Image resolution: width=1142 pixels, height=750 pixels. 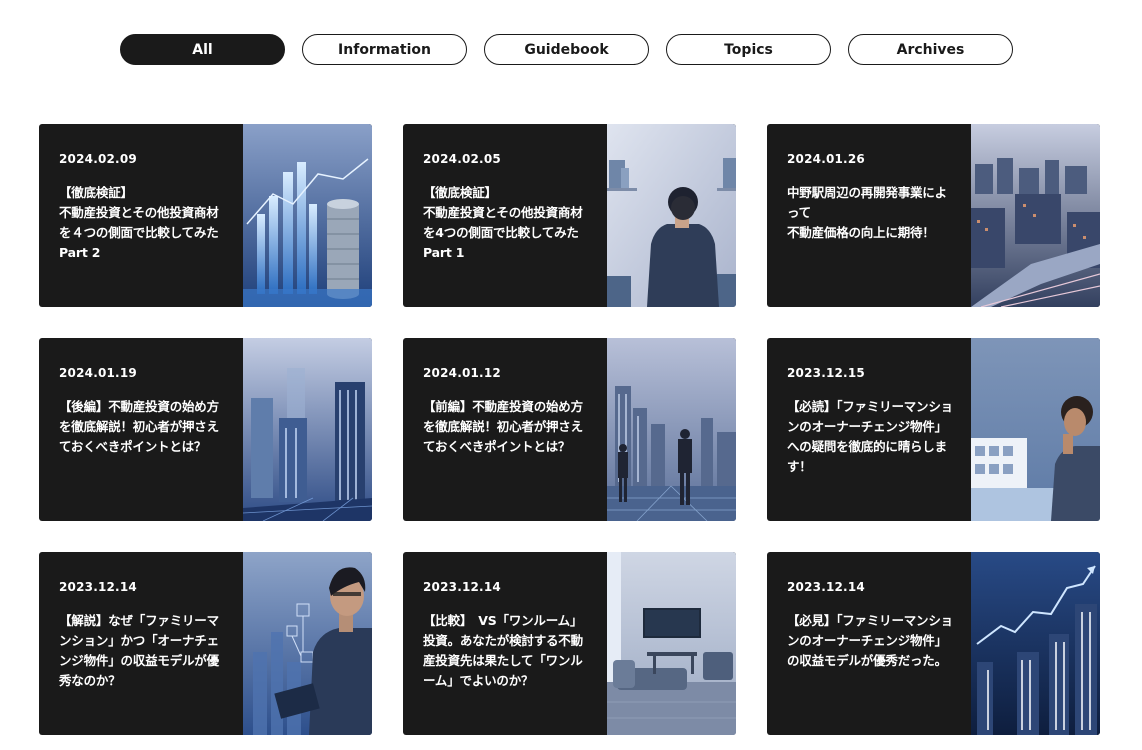 What do you see at coordinates (867, 212) in the screenshot?
I see `article-title: 中野駅周辺の再開発事業によって 不動産価格の向上に期待！` at bounding box center [867, 212].